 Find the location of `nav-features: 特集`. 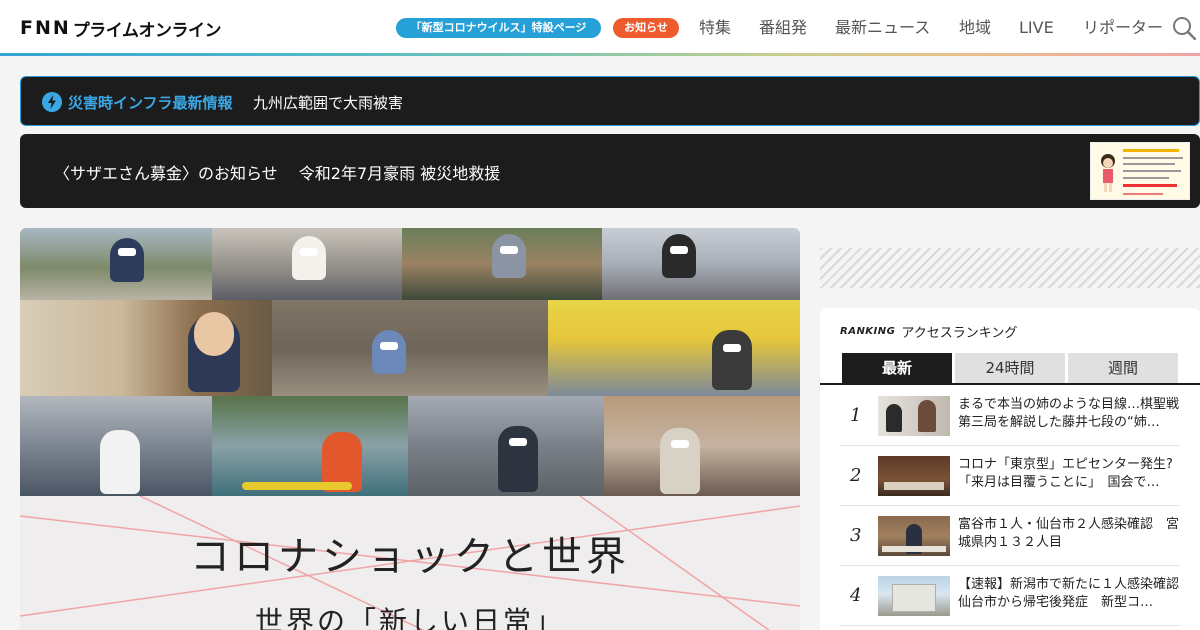

nav-features: 特集 is located at coordinates (715, 28).